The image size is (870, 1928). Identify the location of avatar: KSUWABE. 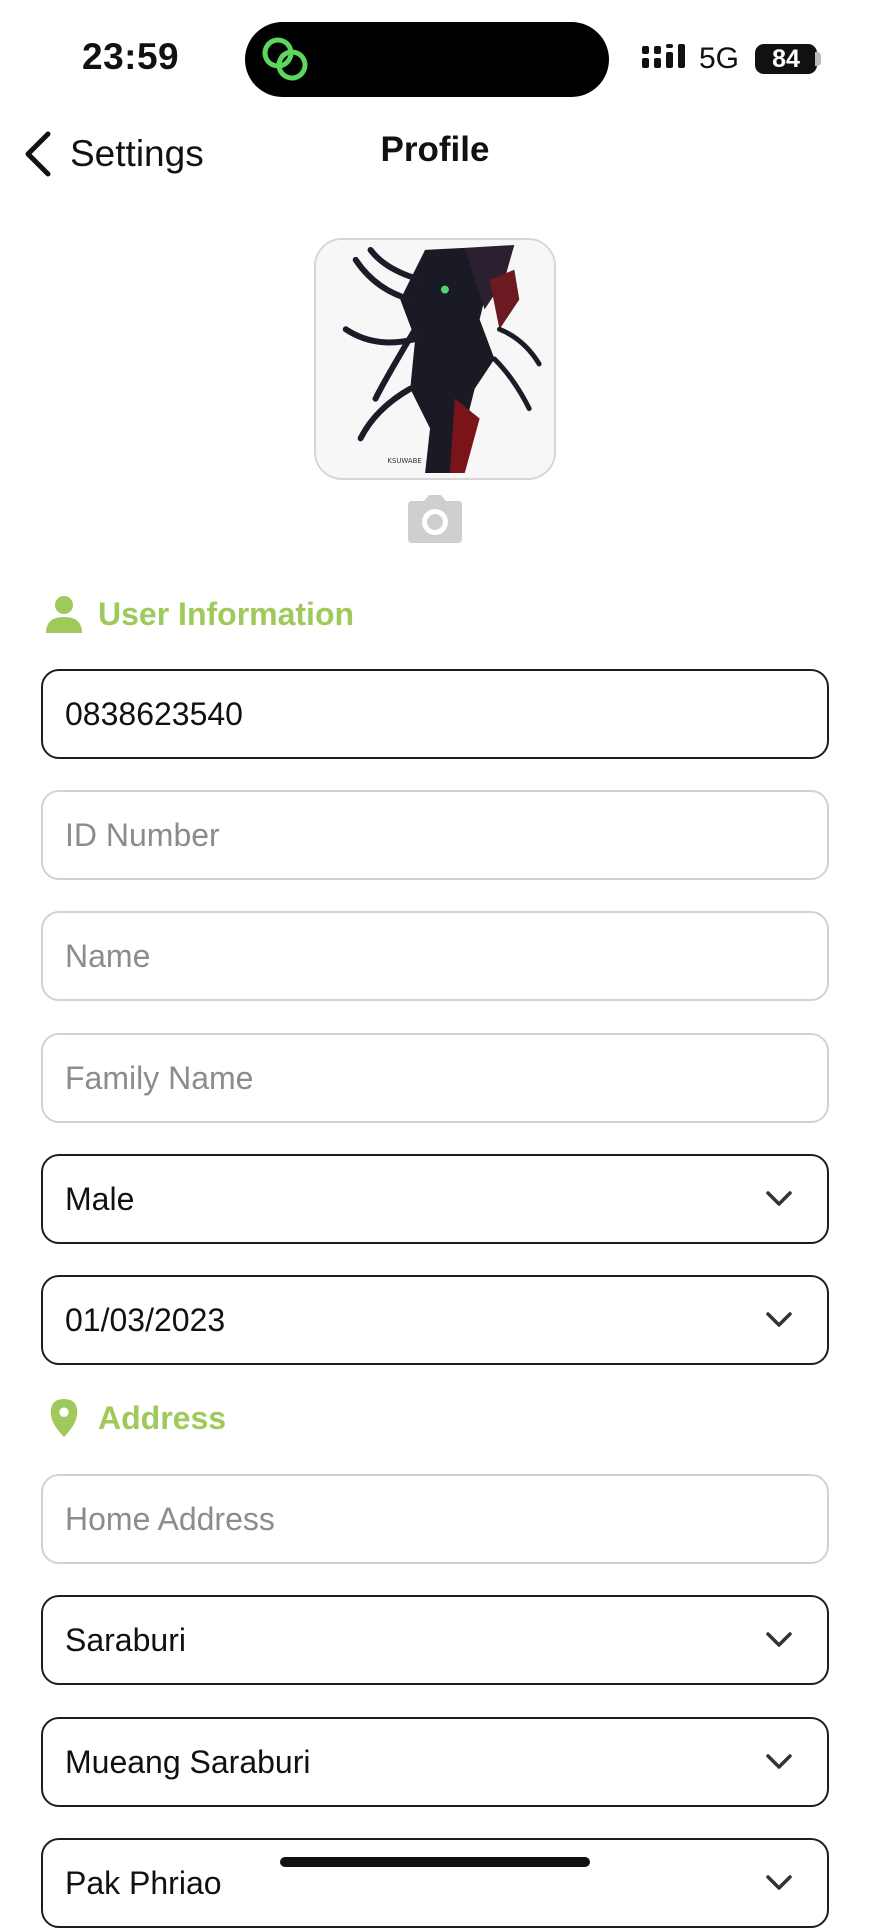
(435, 359).